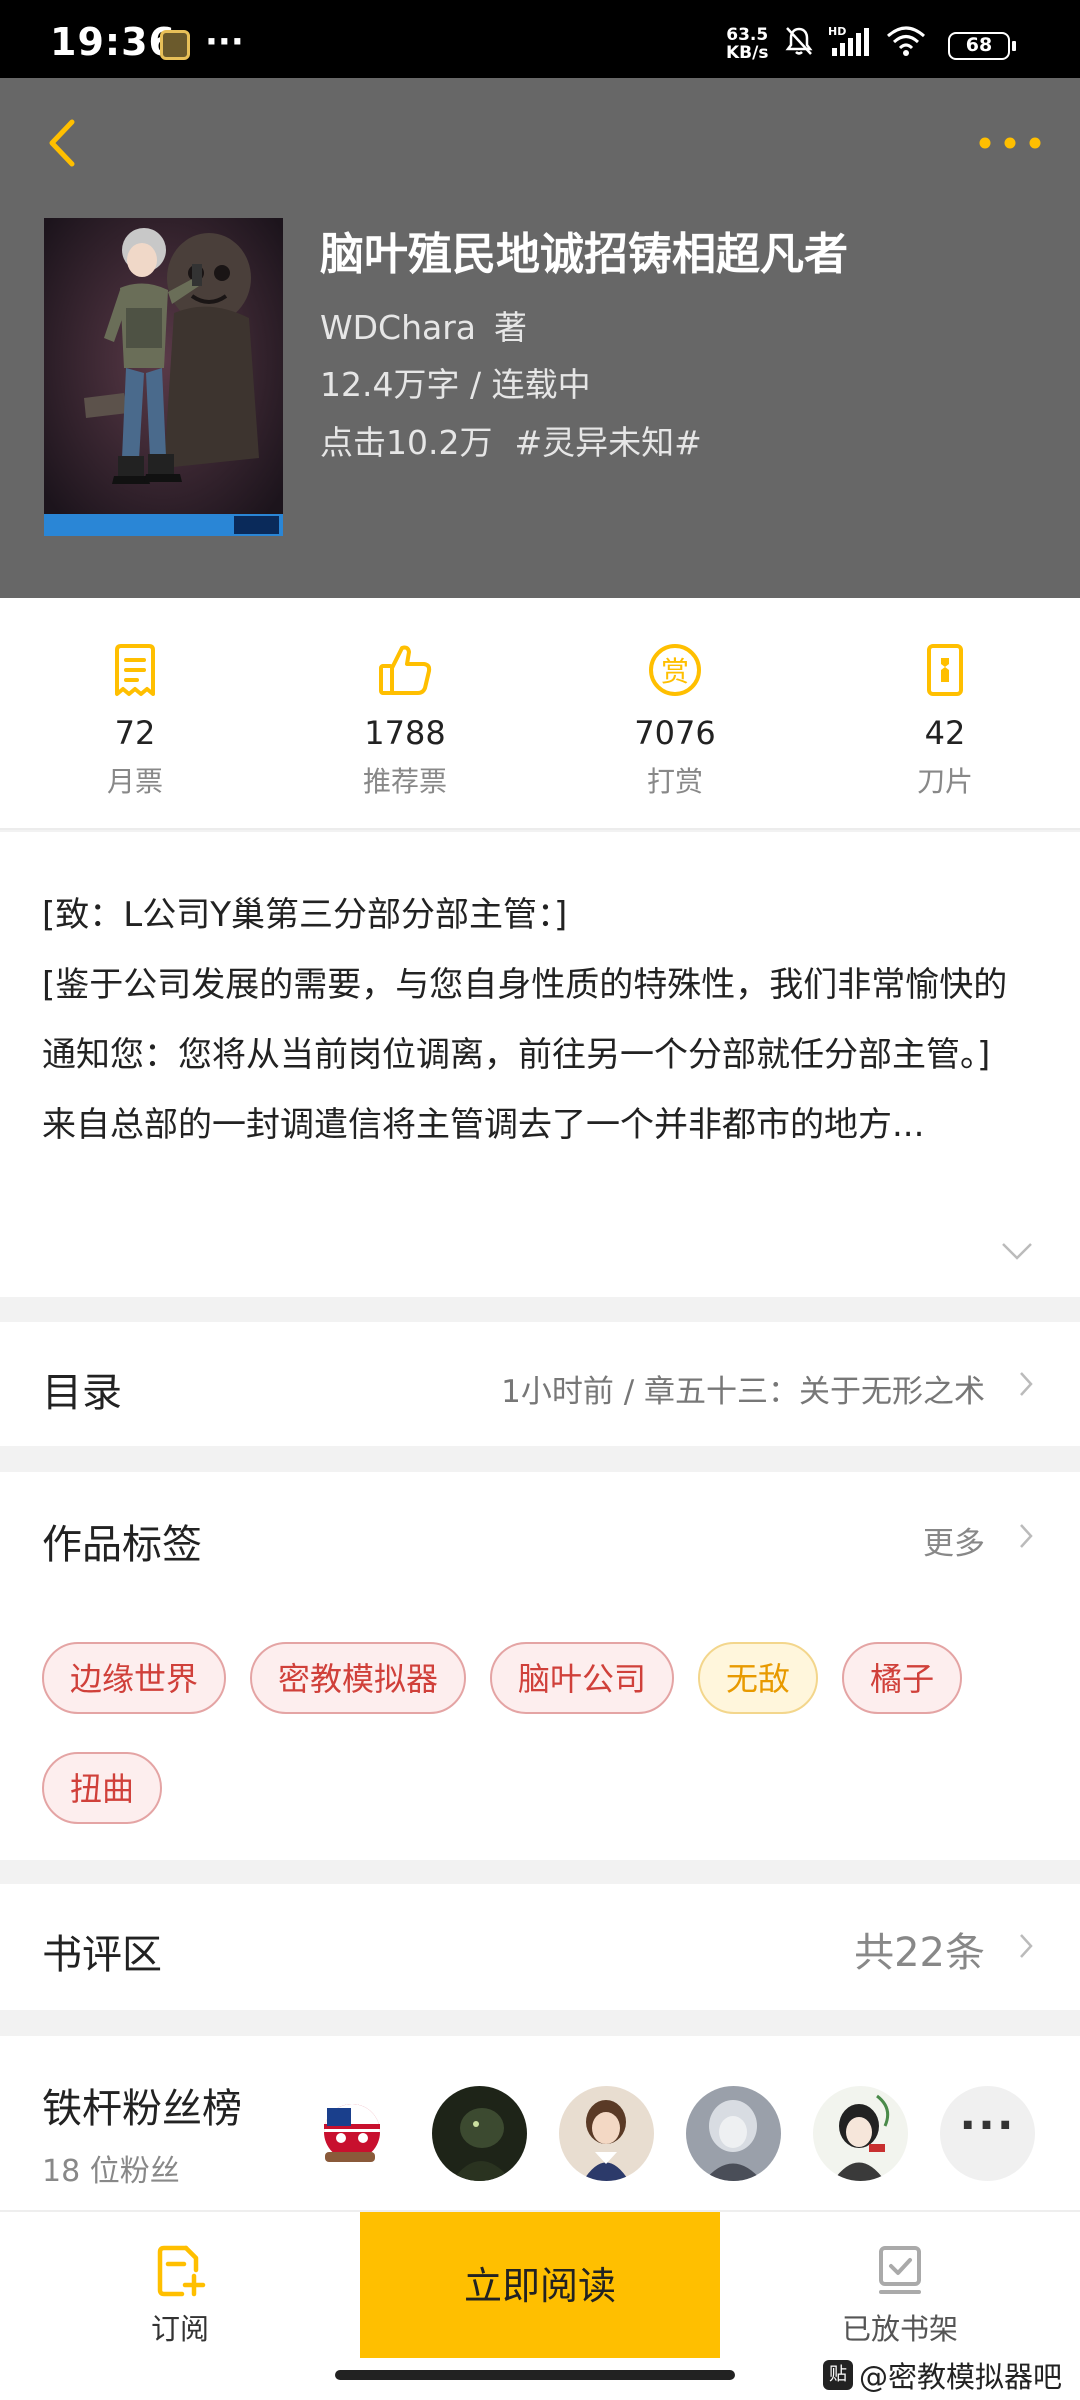 This screenshot has width=1080, height=2400. Describe the element at coordinates (135, 670) in the screenshot. I see `monthly-ticket-icon` at that location.